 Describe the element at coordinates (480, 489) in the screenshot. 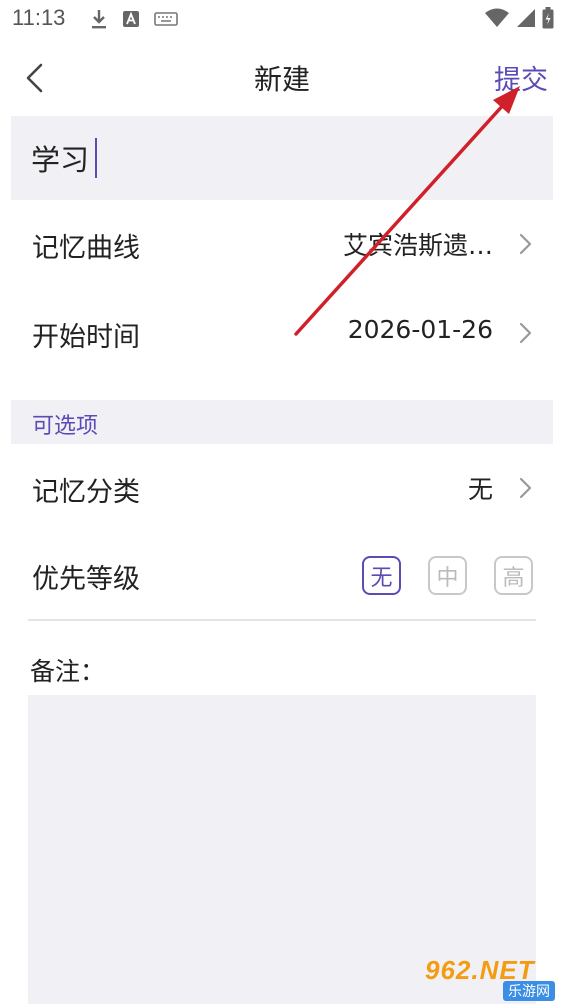

I see `category-value: 无` at that location.